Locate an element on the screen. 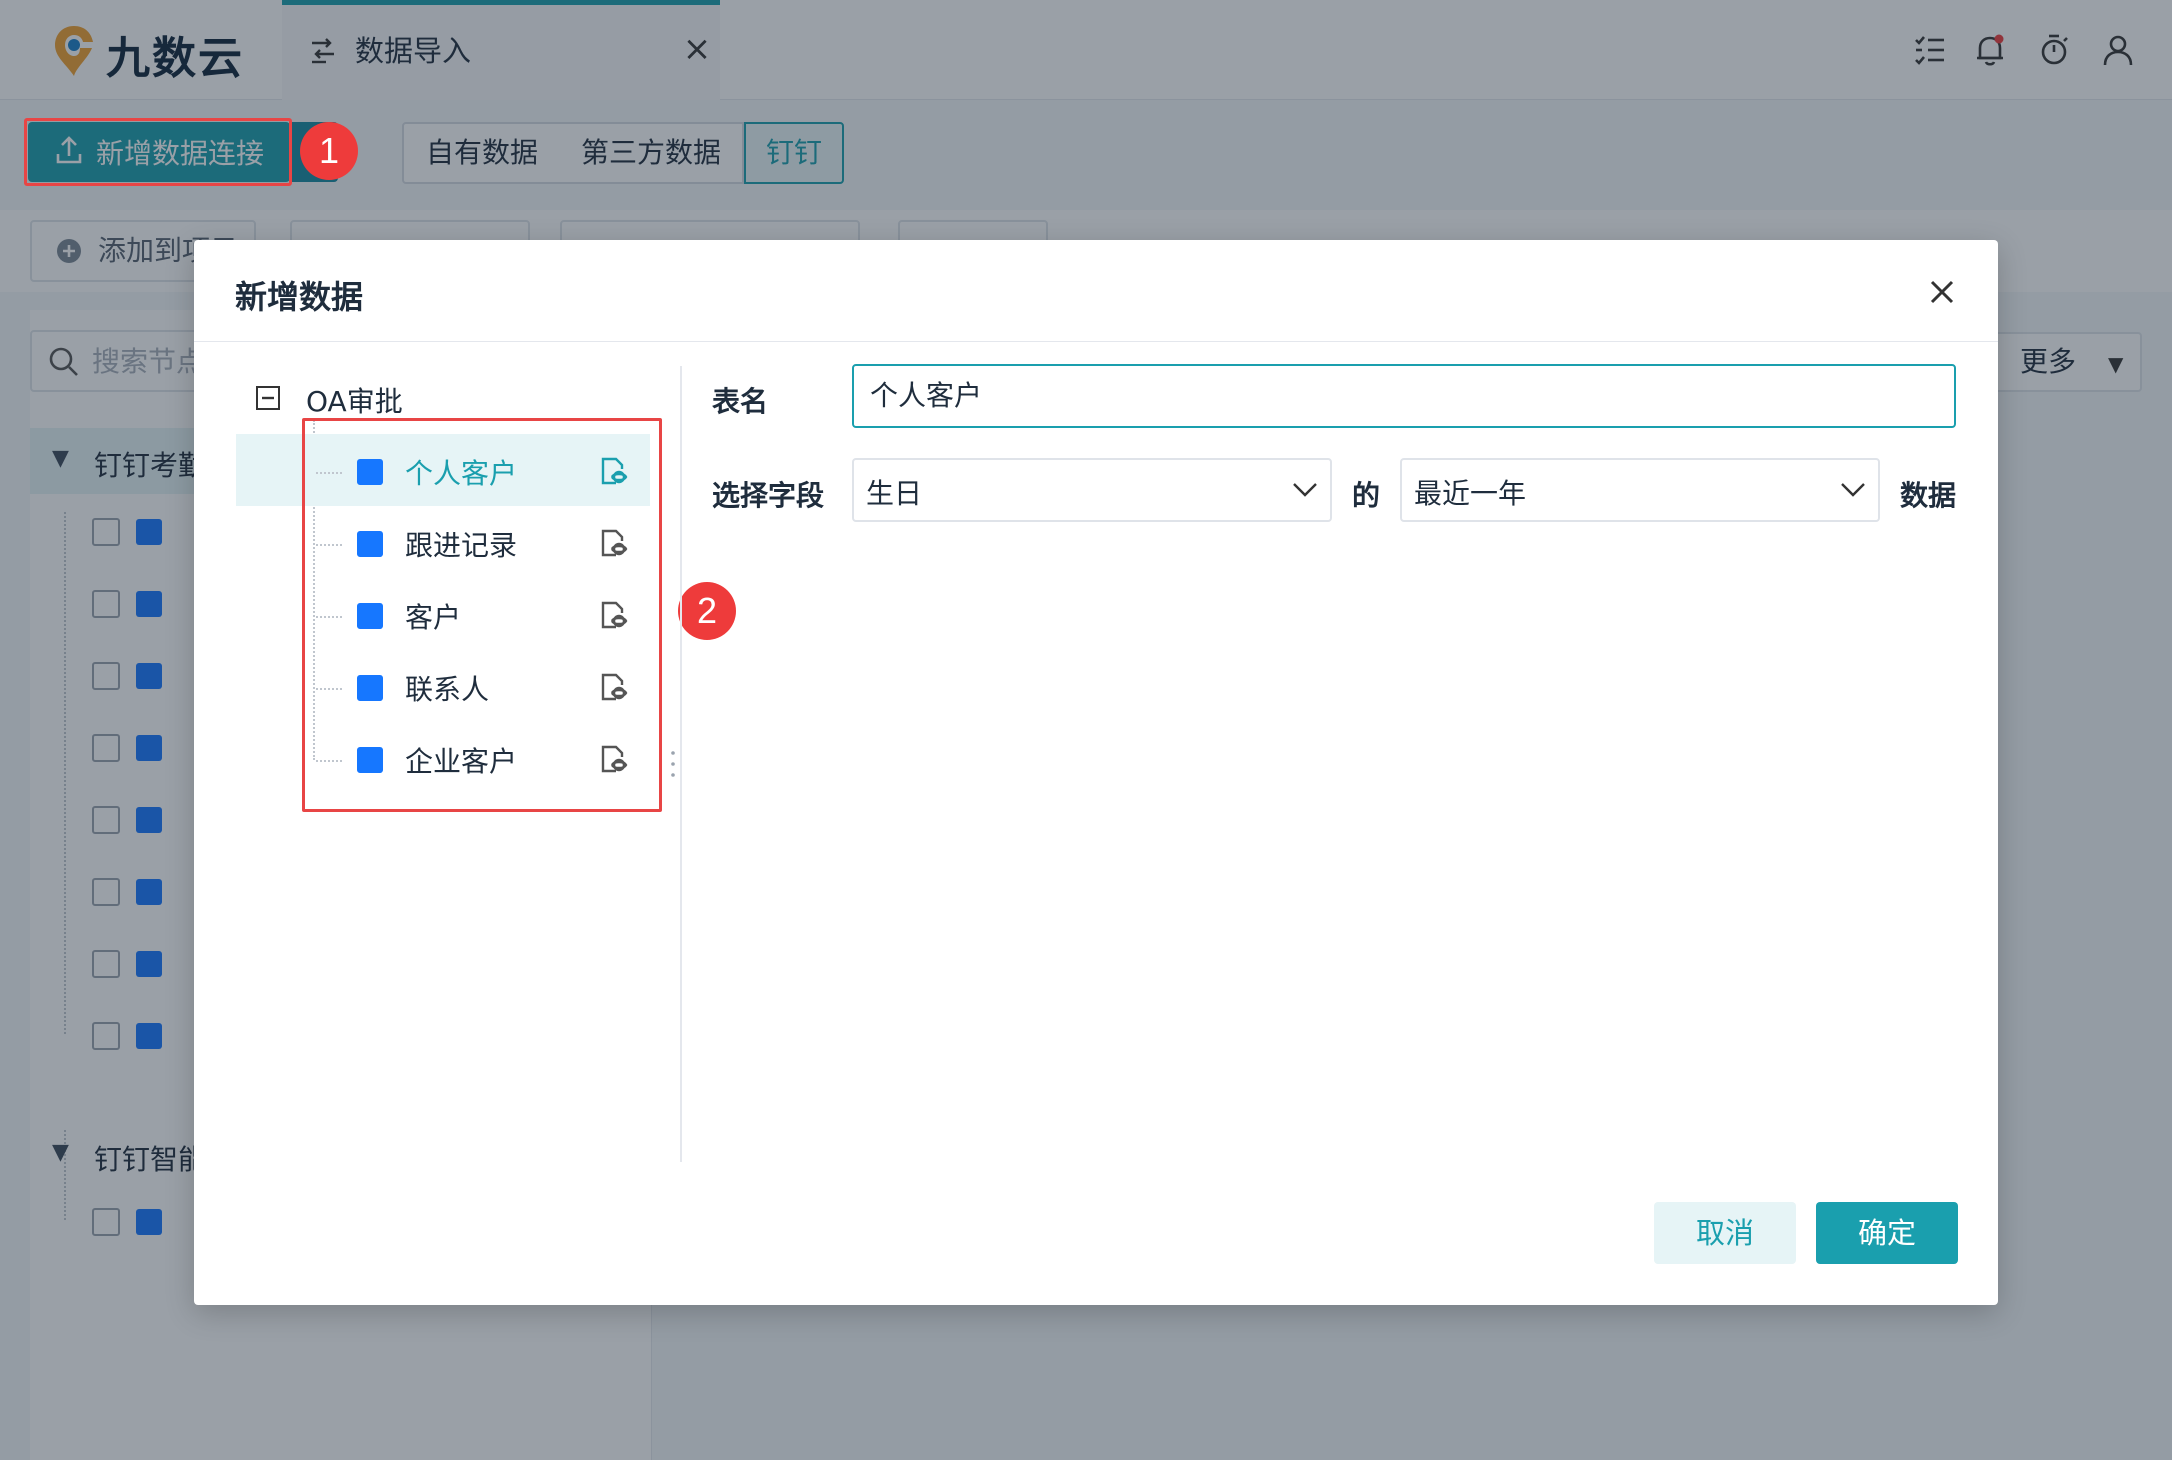 Image resolution: width=2172 pixels, height=1460 pixels. table-name-label: 表名 is located at coordinates (740, 401).